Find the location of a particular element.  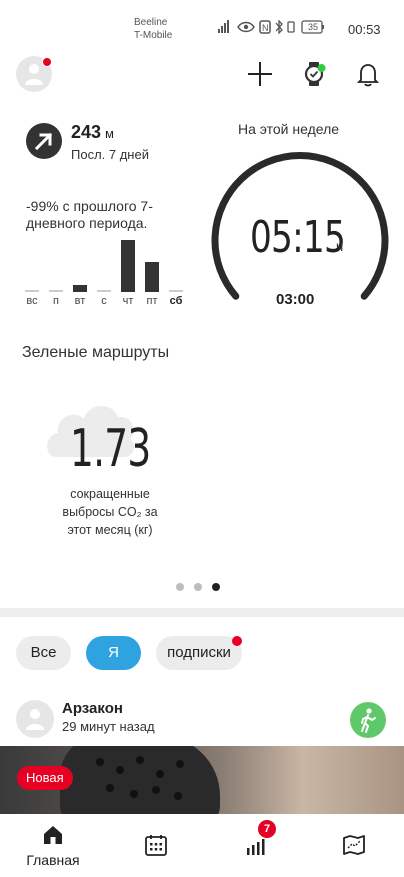

new-badge: Новая is located at coordinates (45, 778).